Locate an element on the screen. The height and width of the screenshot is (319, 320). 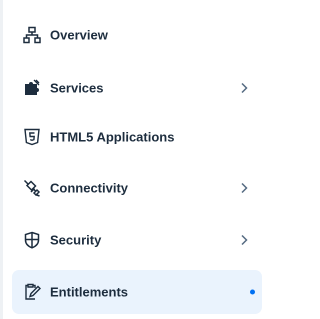
nav-item-label: Security is located at coordinates (76, 240).